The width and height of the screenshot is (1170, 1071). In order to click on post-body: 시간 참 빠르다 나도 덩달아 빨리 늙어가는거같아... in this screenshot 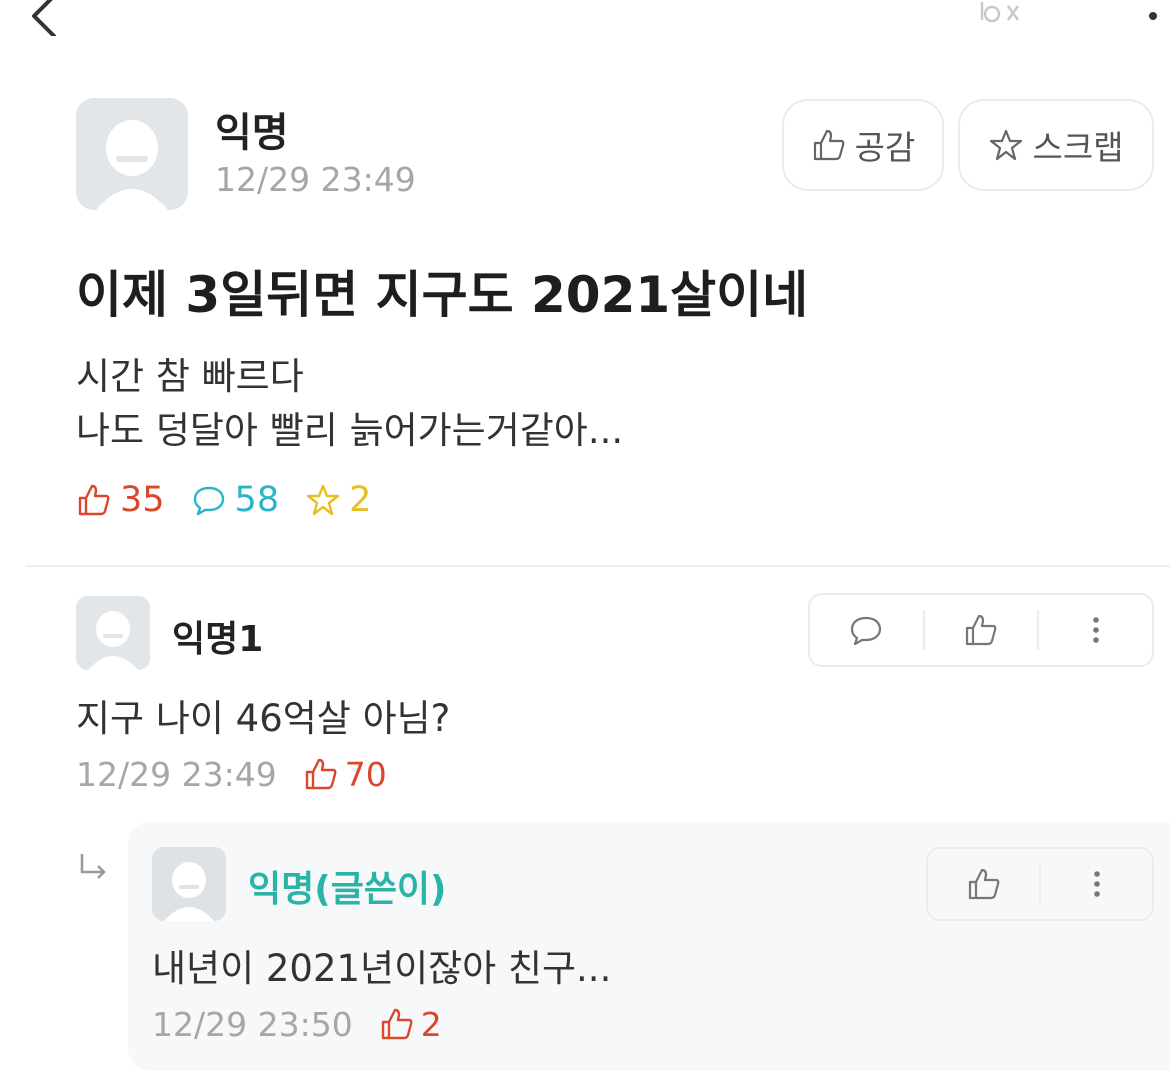, I will do `click(349, 404)`.